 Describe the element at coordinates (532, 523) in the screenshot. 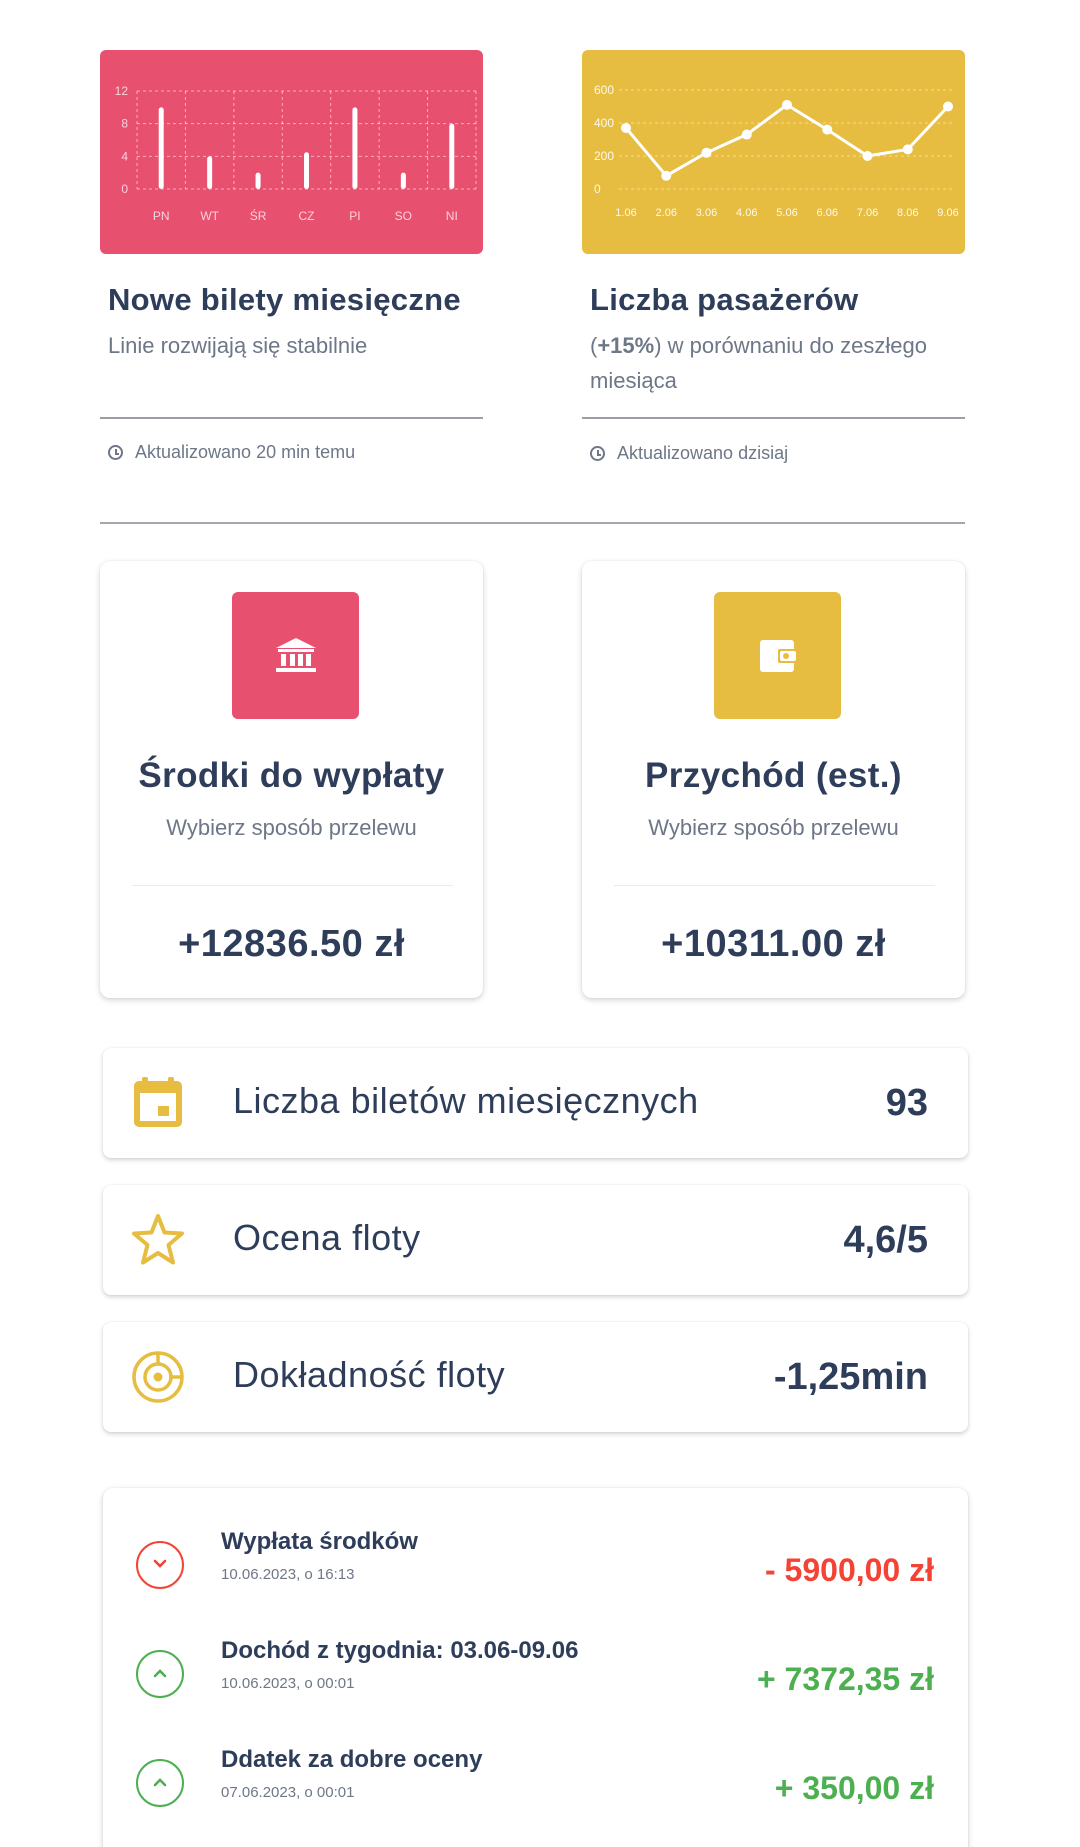

I see `section-divider` at that location.